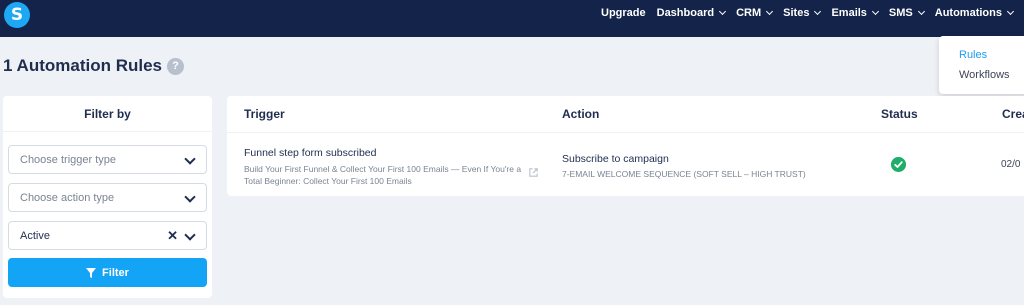 This screenshot has width=1024, height=305. I want to click on nav-upgrade-label: Upgrade, so click(623, 13).